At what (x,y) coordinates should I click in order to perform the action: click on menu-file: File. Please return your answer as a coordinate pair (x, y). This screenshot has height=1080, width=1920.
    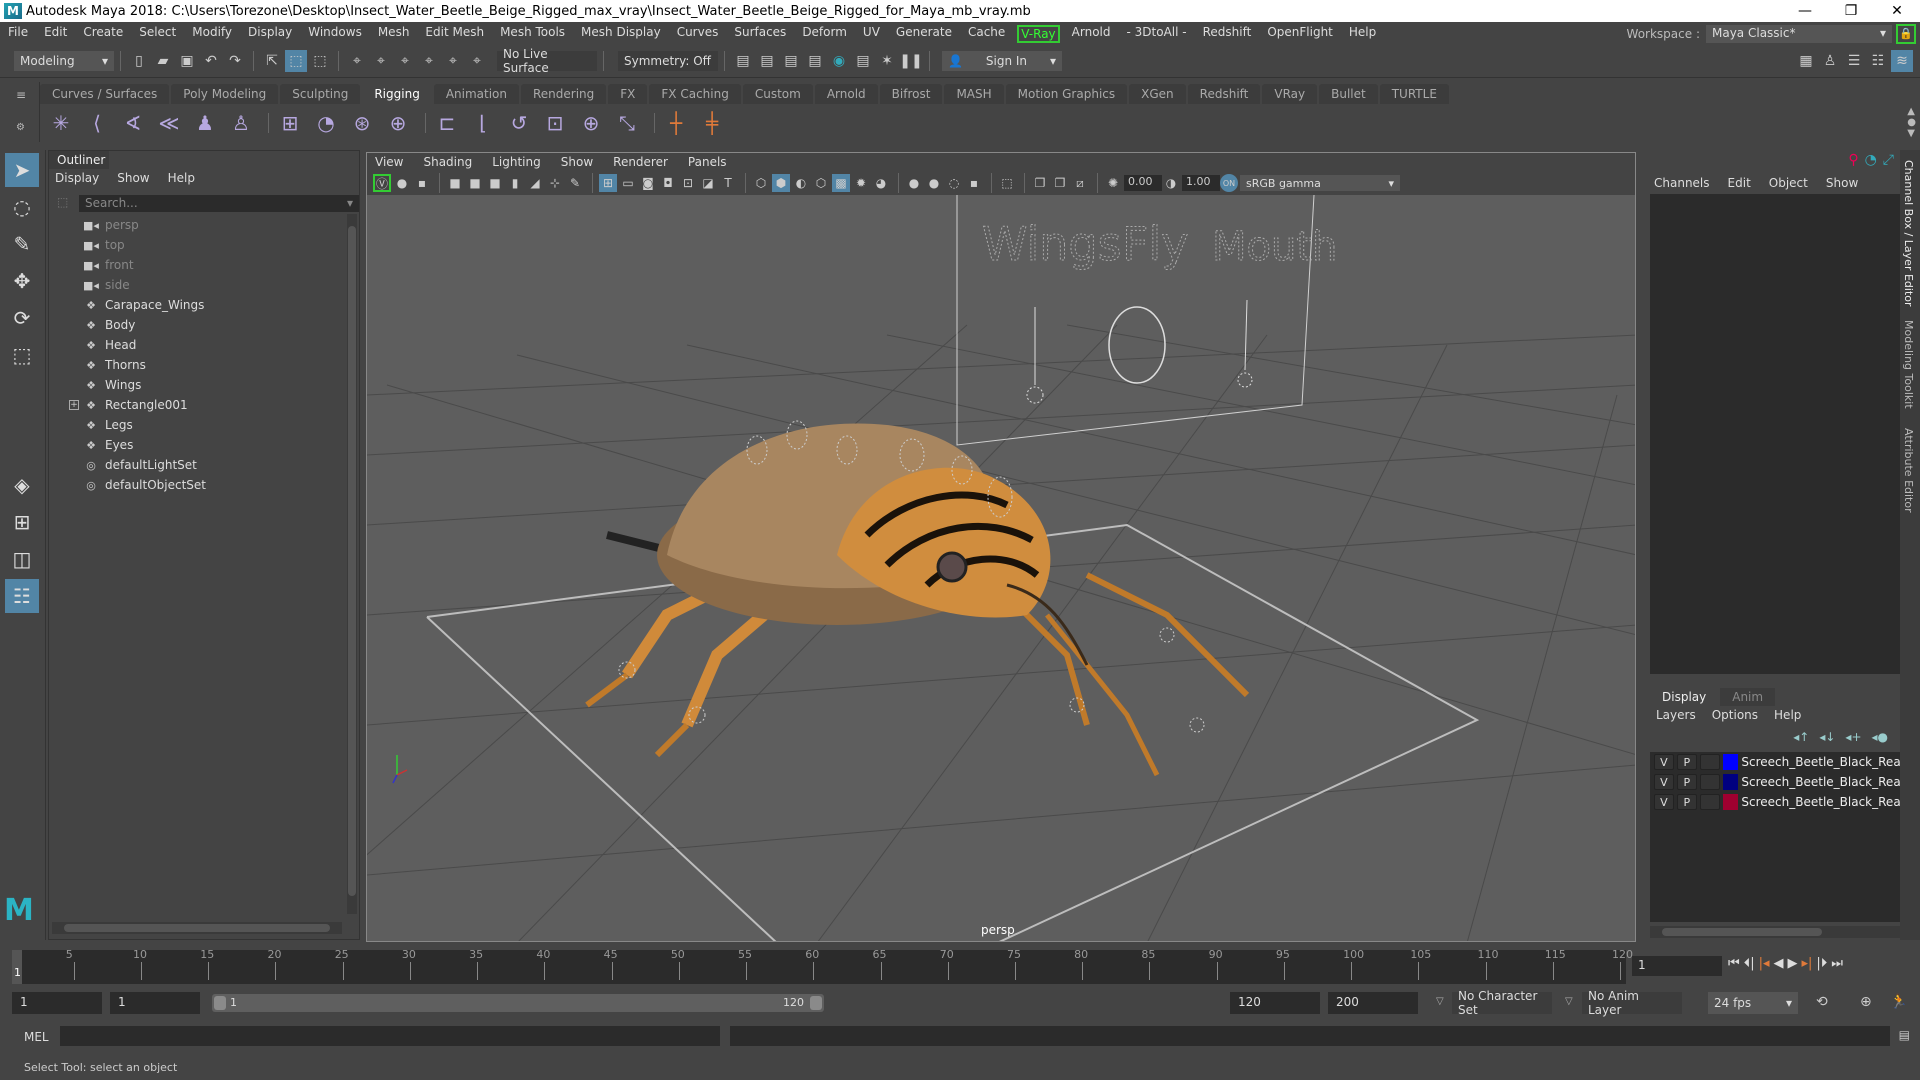
    Looking at the image, I should click on (18, 34).